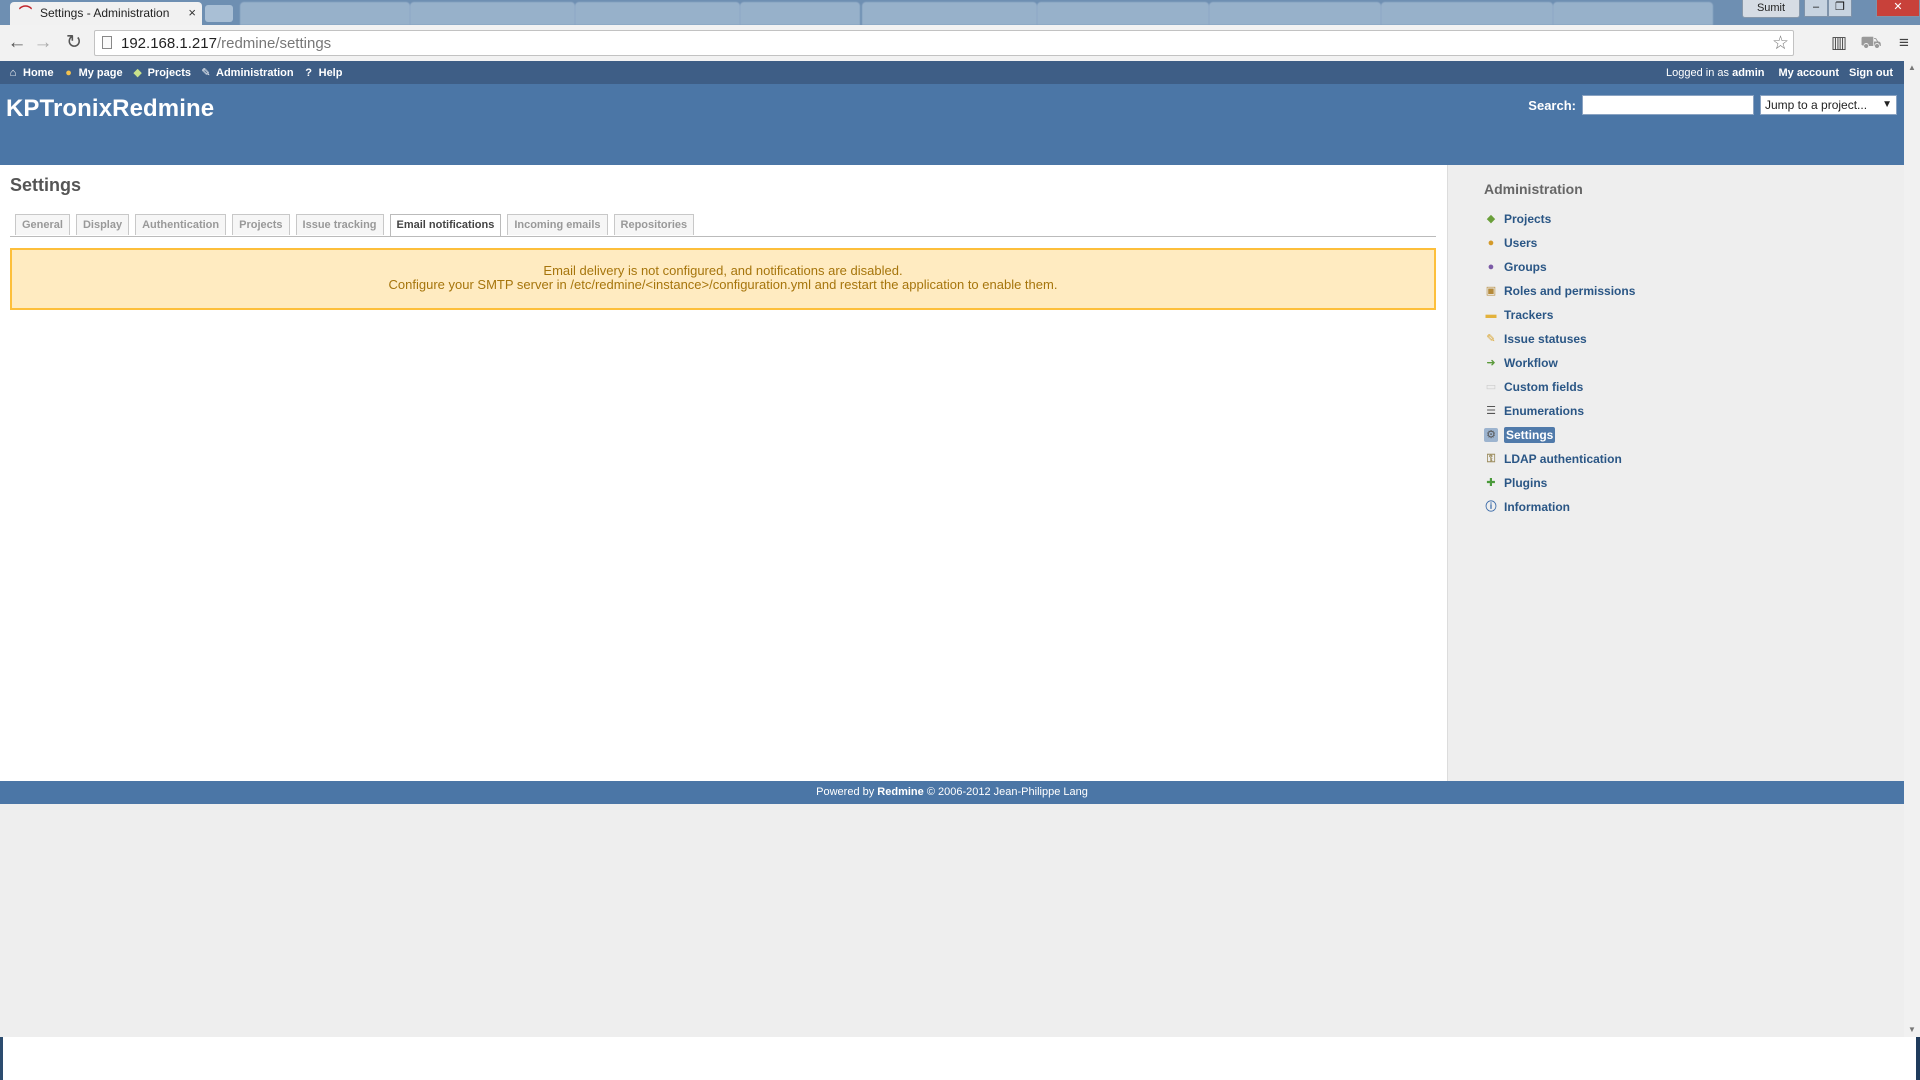 This screenshot has height=1080, width=1920. I want to click on sidebar-item-custom-fields: ▭ Custom fields, so click(1684, 387).